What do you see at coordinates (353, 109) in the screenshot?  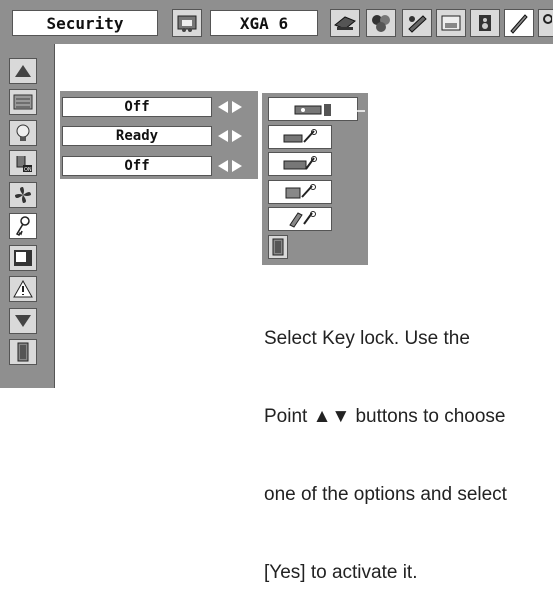 I see `selection-arrow-icon` at bounding box center [353, 109].